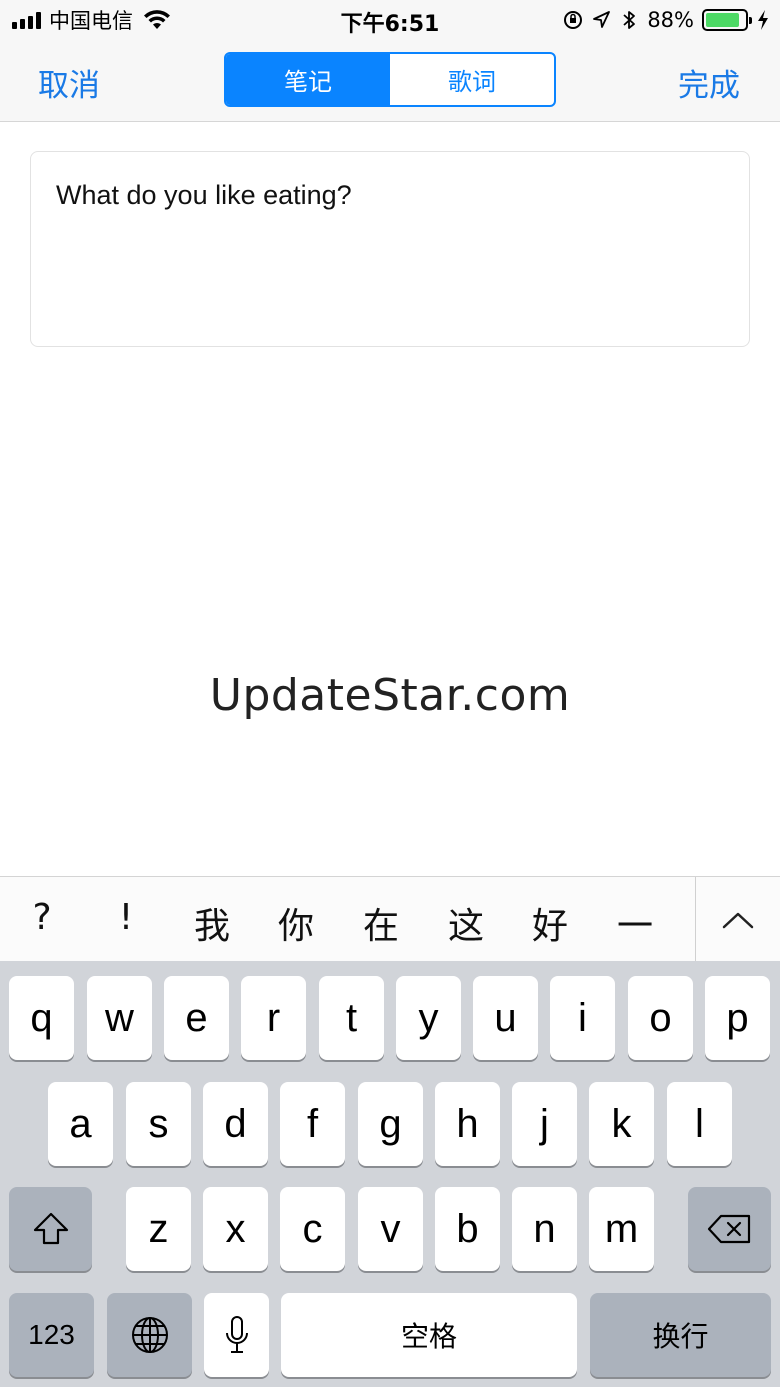 This screenshot has height=1387, width=780. What do you see at coordinates (158, 1124) in the screenshot?
I see `key-s: s` at bounding box center [158, 1124].